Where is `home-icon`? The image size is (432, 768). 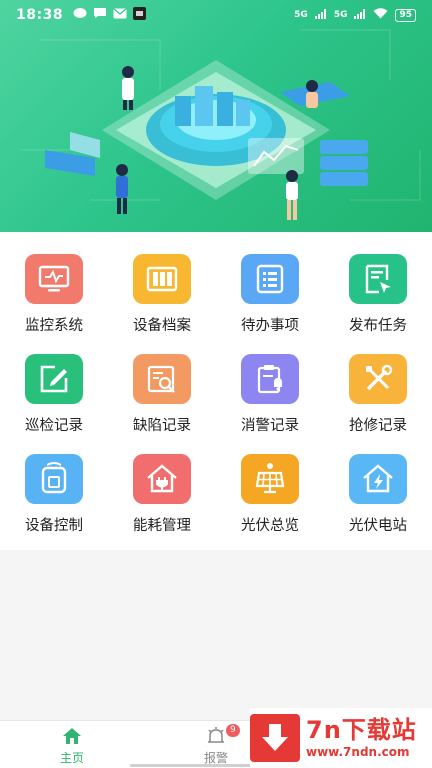 home-icon is located at coordinates (72, 736).